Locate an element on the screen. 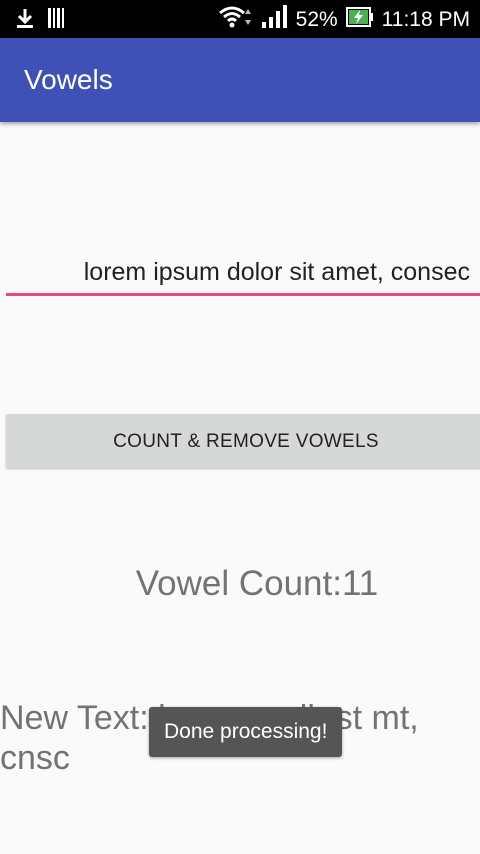 The width and height of the screenshot is (480, 854). status-left is located at coordinates (41, 20).